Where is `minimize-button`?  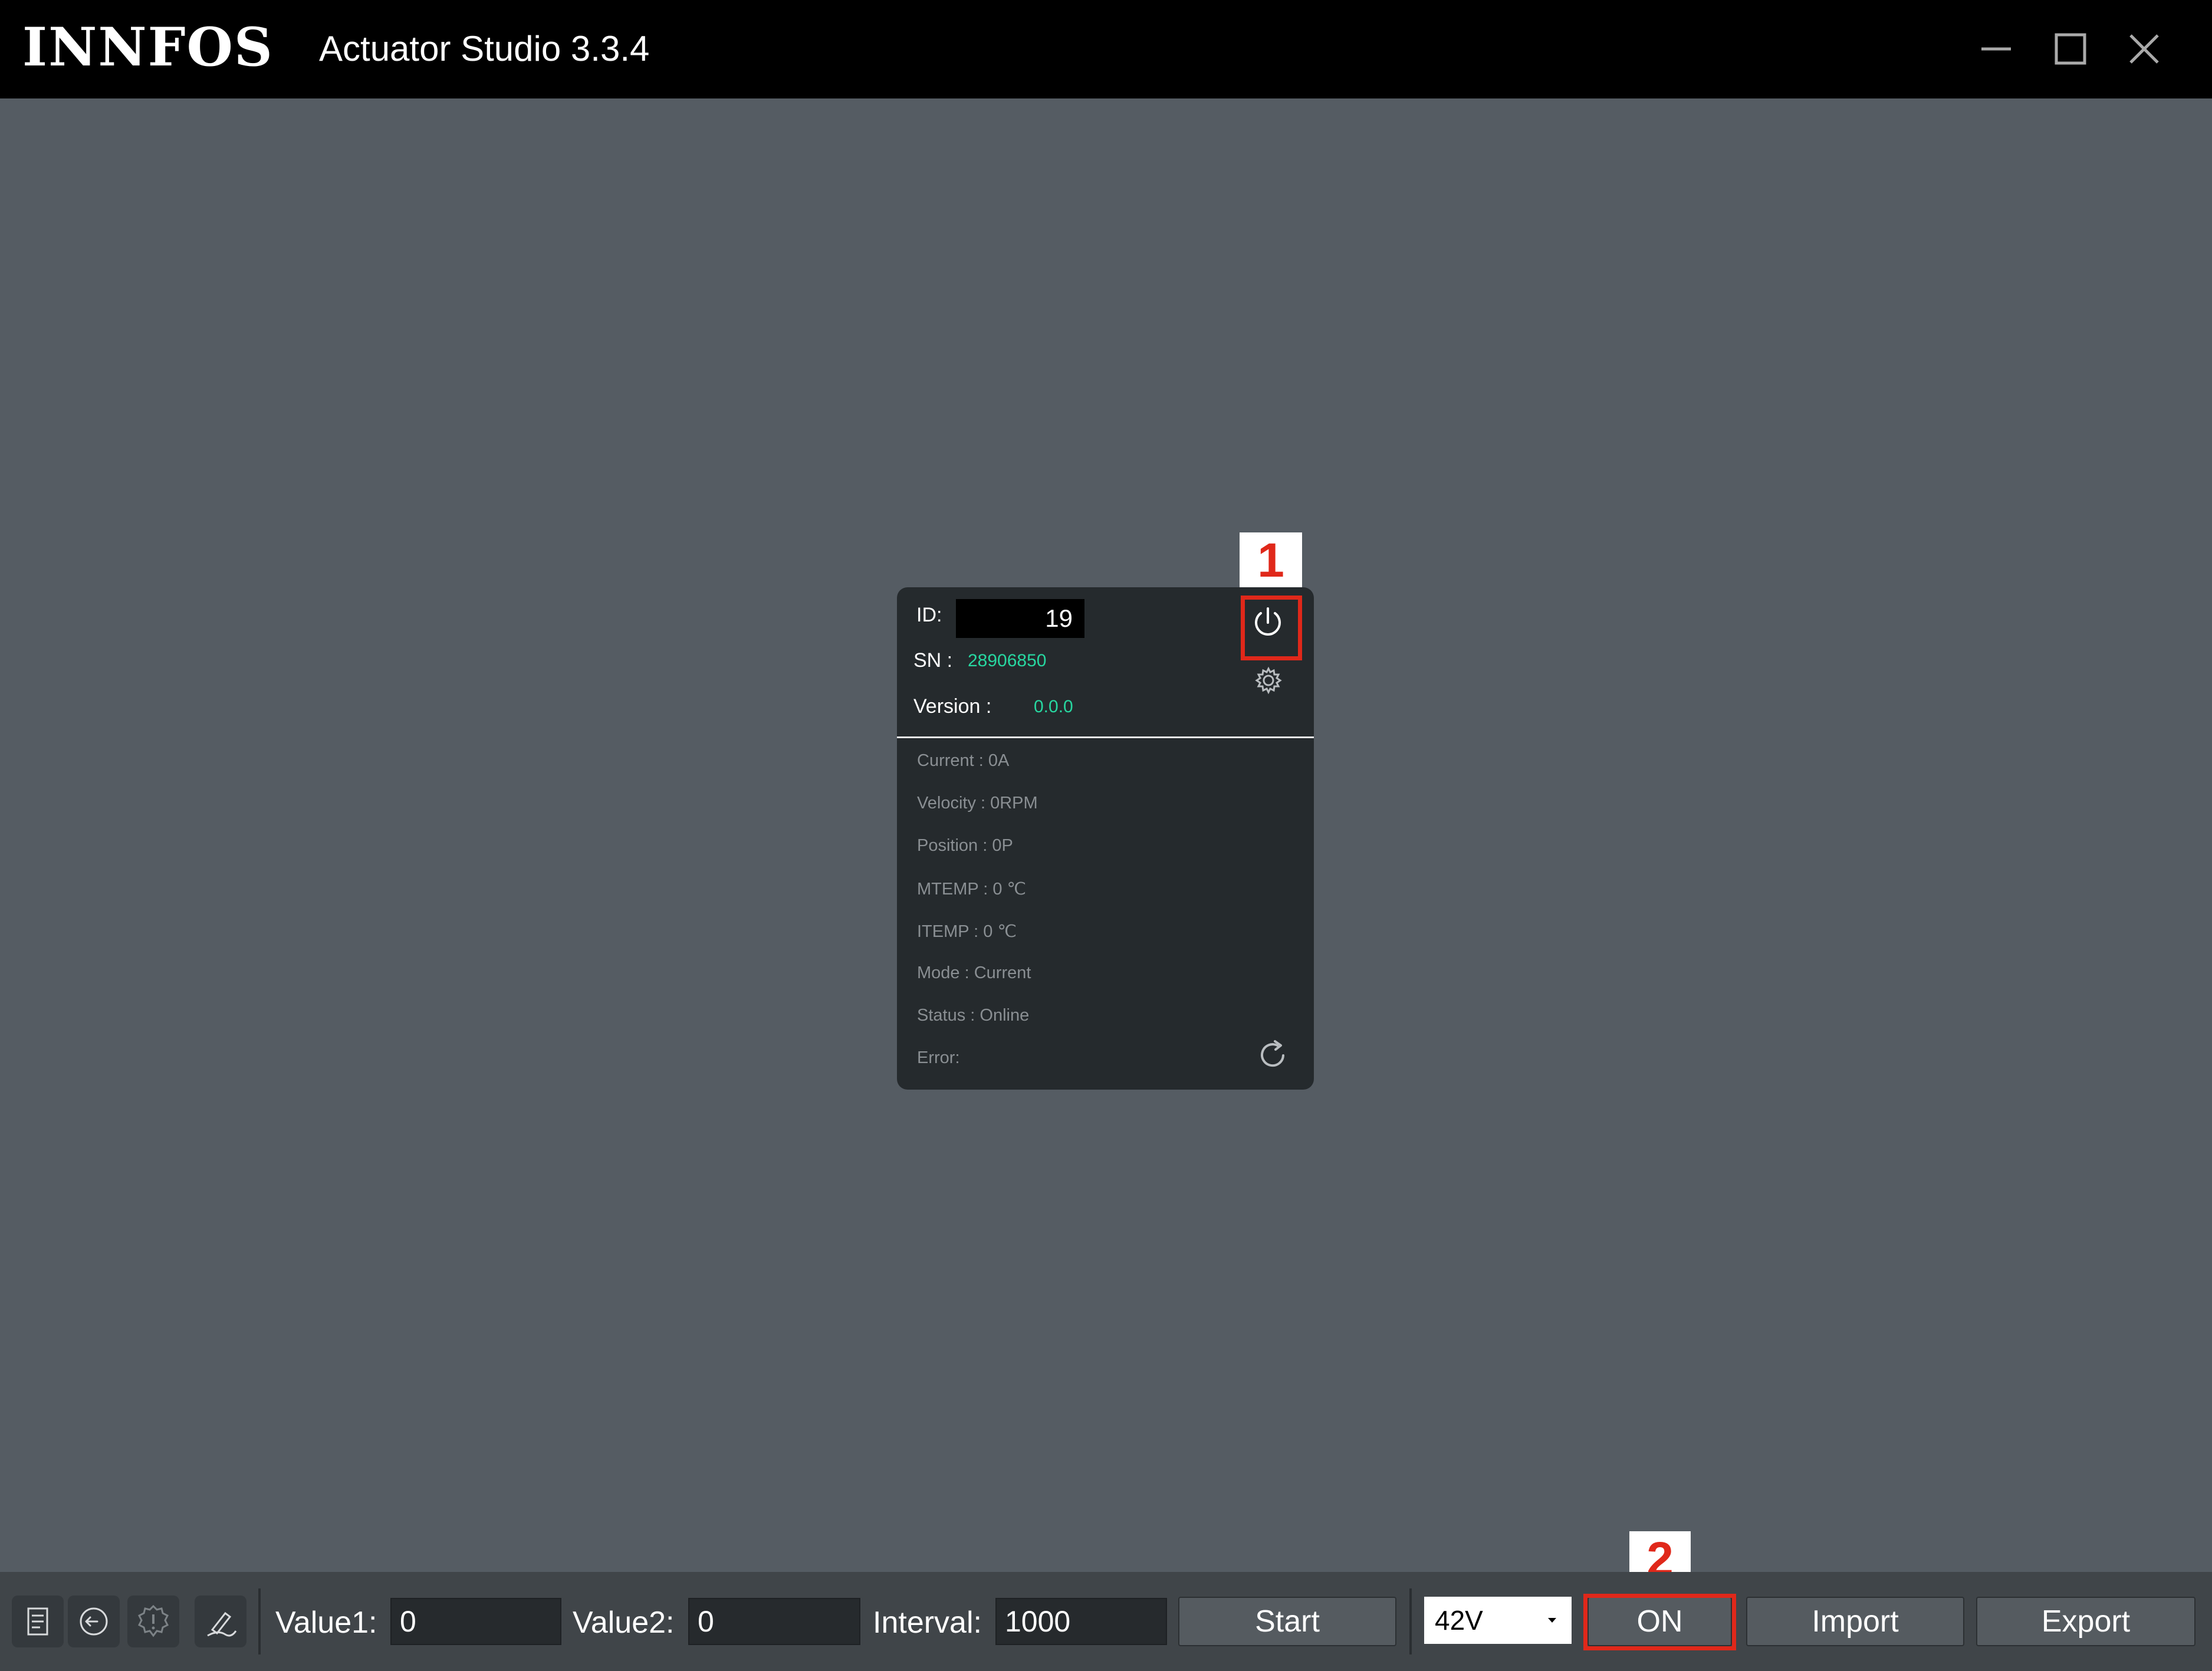 minimize-button is located at coordinates (1997, 48).